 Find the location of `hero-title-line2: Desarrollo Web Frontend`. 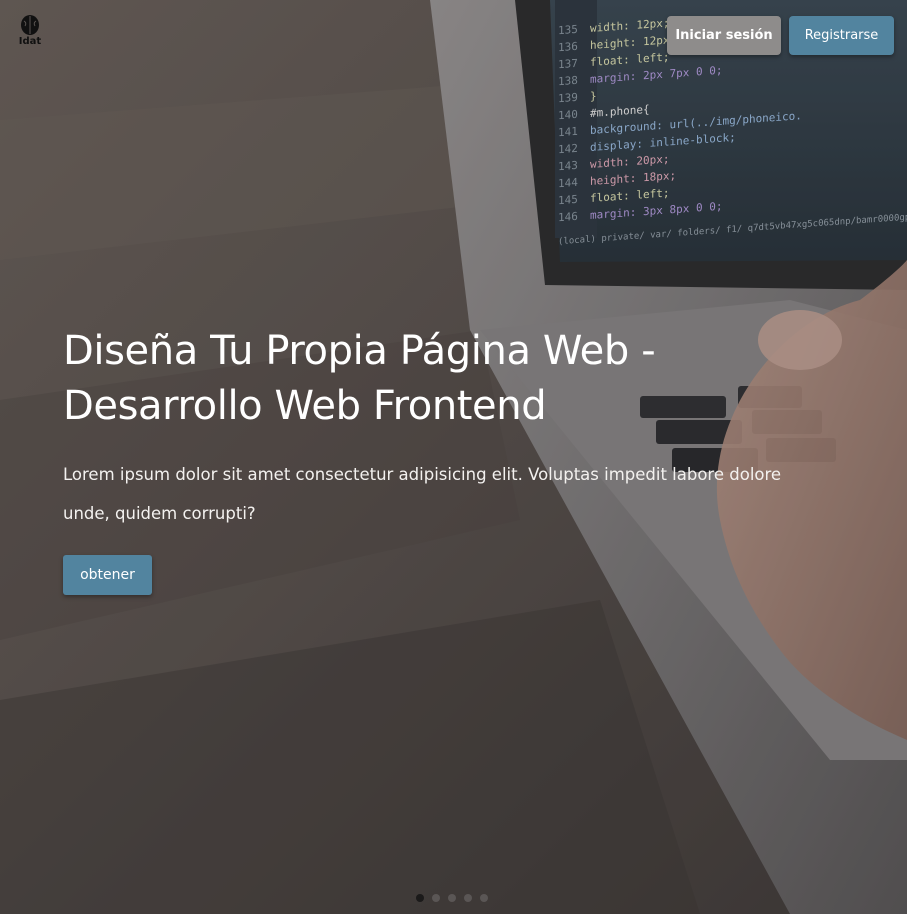

hero-title-line2: Desarrollo Web Frontend is located at coordinates (305, 406).